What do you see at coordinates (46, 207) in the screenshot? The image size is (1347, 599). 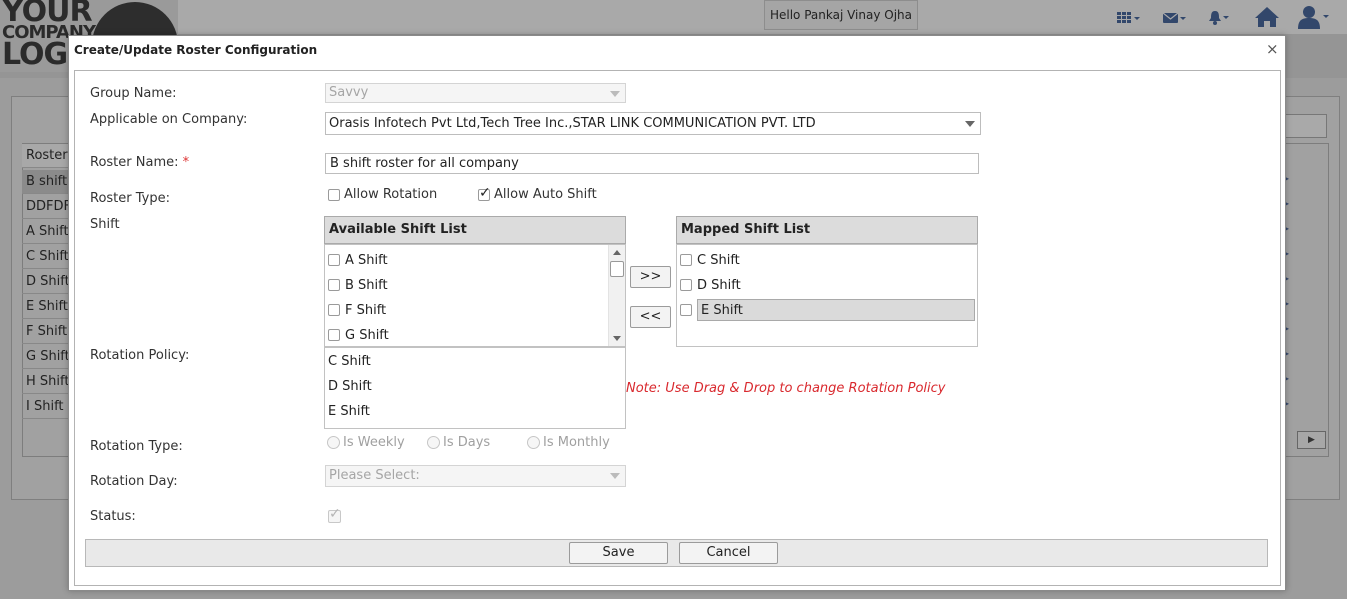 I see `background-table-row: DDFDF` at bounding box center [46, 207].